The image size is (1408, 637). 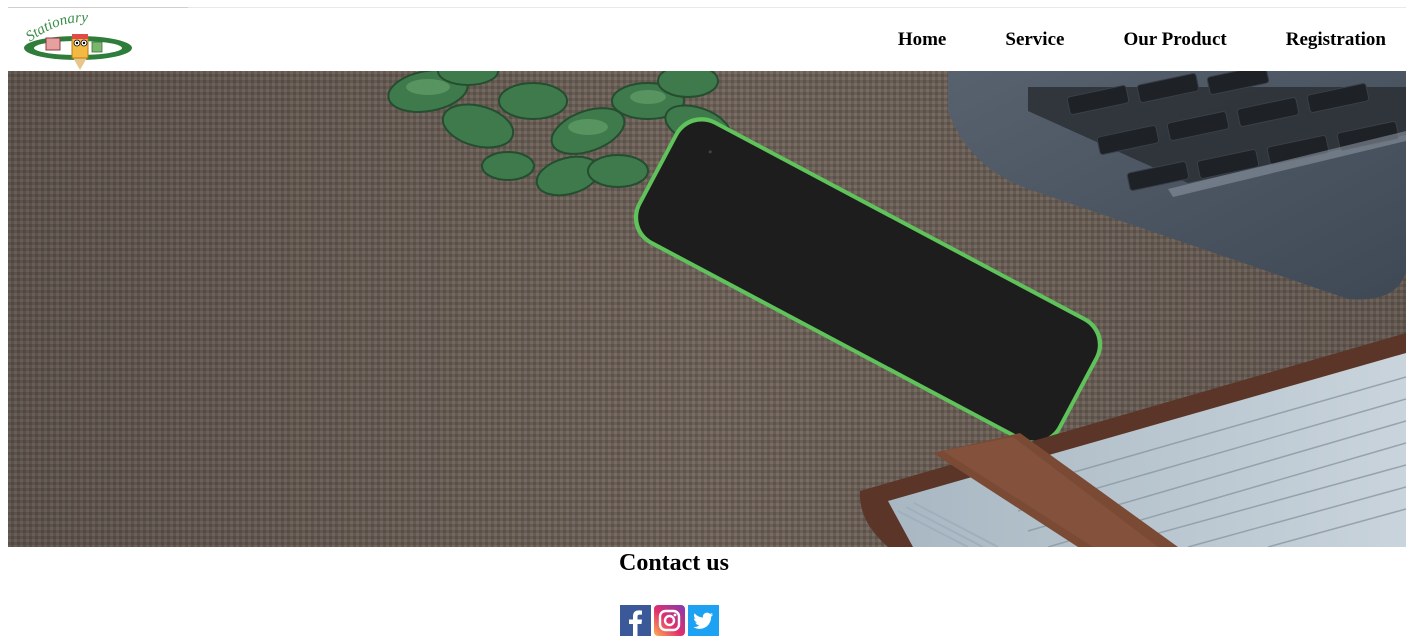 What do you see at coordinates (703, 620) in the screenshot?
I see `twitter-icon` at bounding box center [703, 620].